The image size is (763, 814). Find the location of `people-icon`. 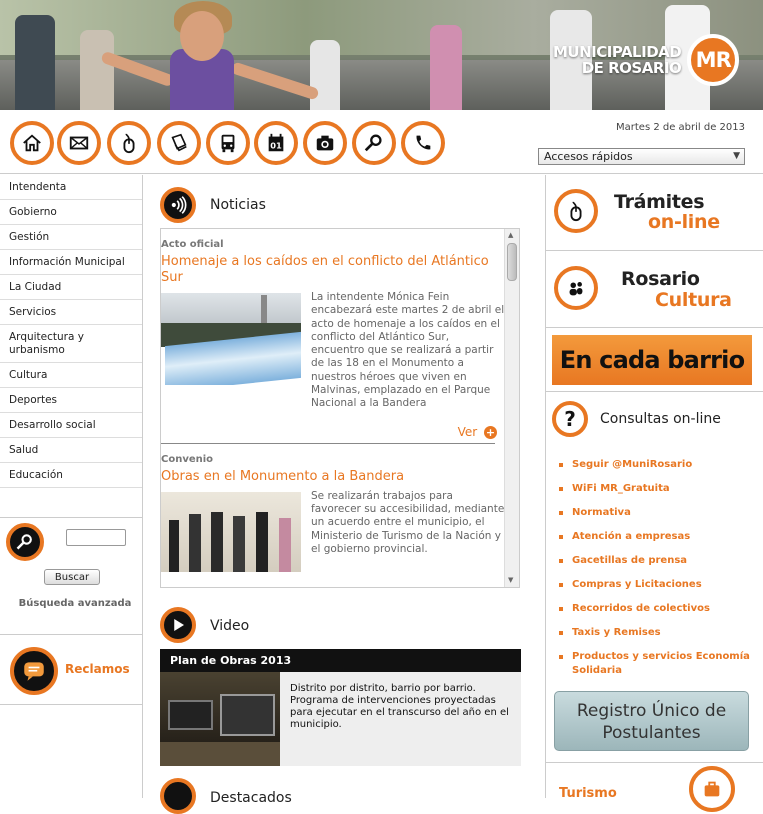

people-icon is located at coordinates (576, 288).